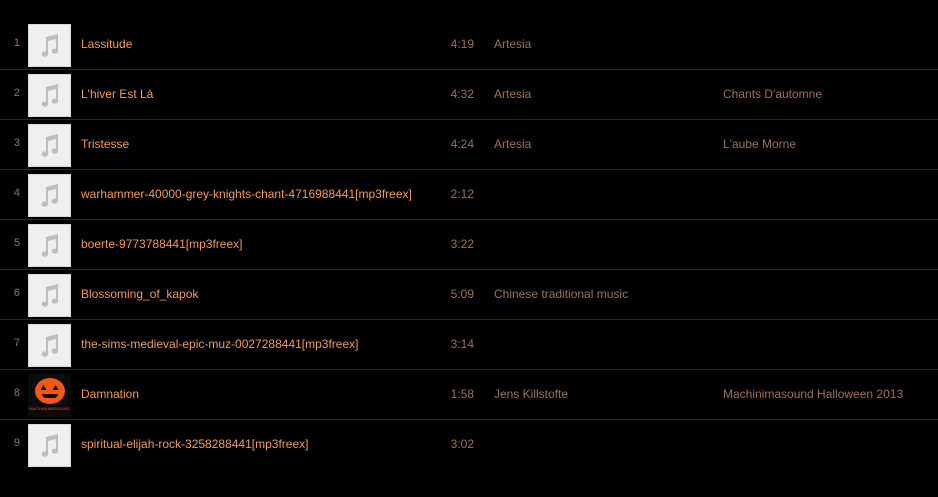 The width and height of the screenshot is (938, 497). I want to click on track-title: Lassitude, so click(107, 44).